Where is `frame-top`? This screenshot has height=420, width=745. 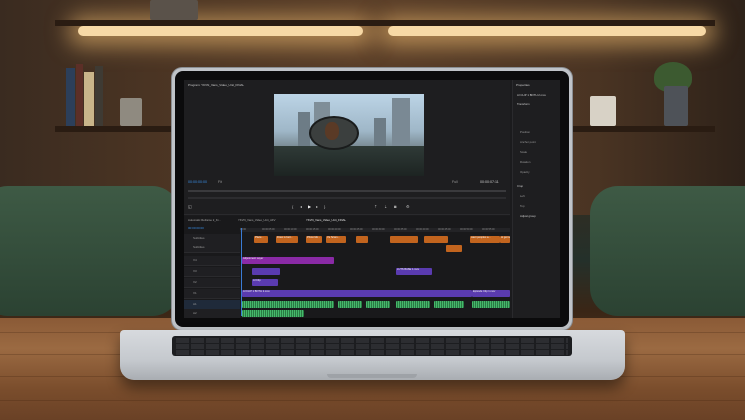
frame-top is located at coordinates (174, 10).